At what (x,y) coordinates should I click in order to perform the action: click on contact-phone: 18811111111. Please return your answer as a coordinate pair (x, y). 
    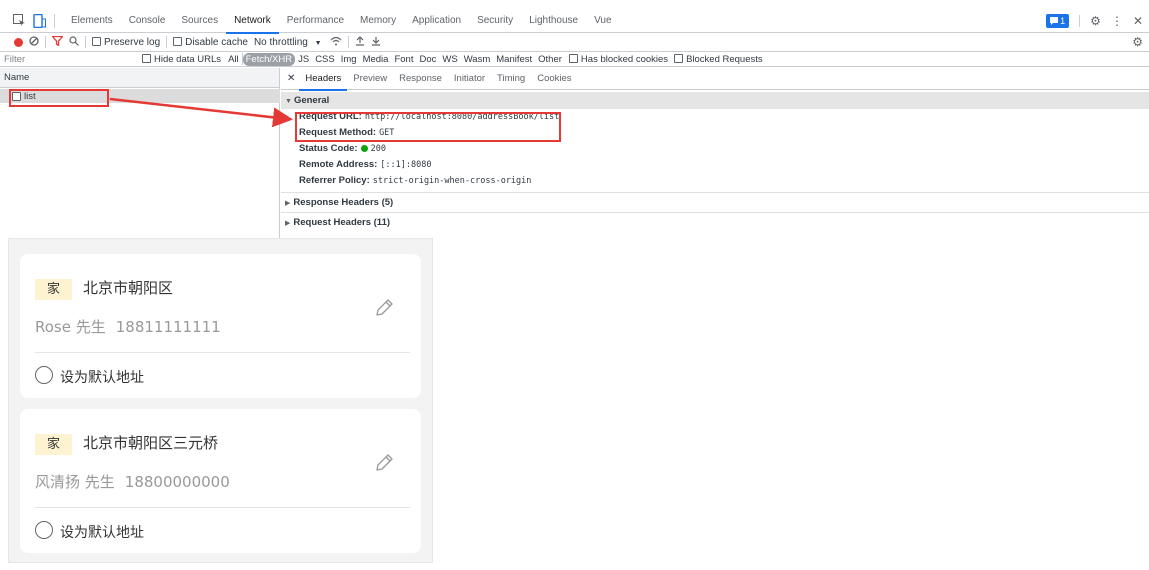
    Looking at the image, I should click on (168, 327).